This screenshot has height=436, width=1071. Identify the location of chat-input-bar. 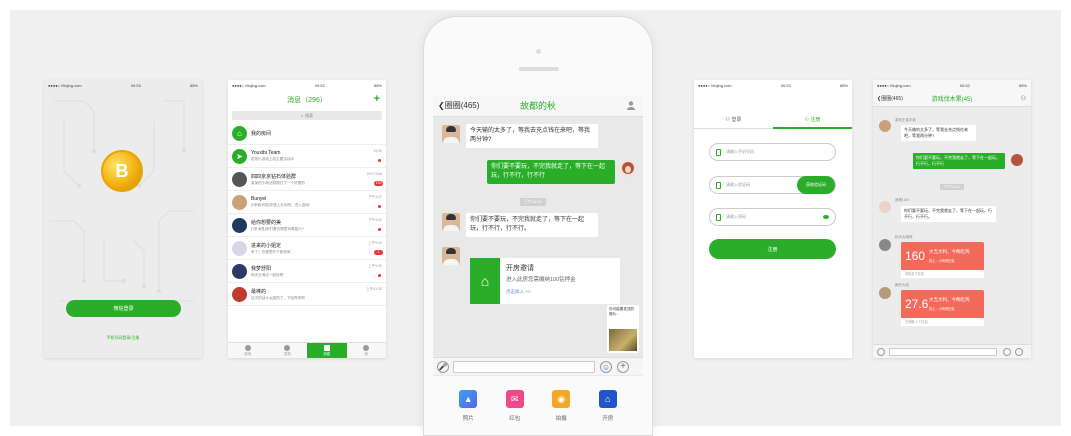
(952, 351).